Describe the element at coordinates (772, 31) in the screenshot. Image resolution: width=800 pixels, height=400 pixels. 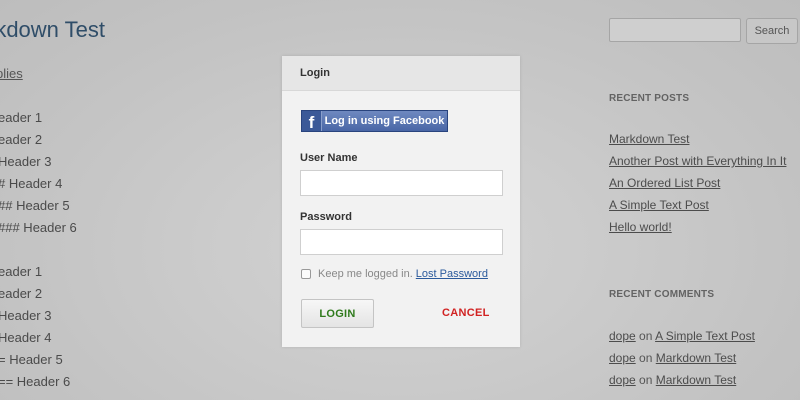
I see `search-button: Search` at that location.